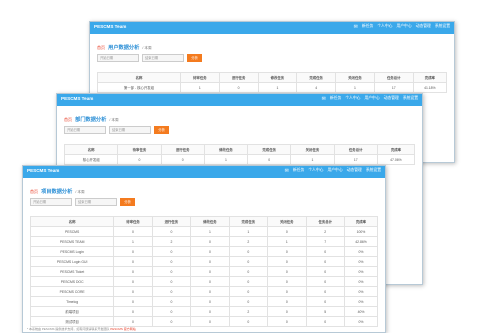  I want to click on breadcrumb: 首页 部门数据分析 / 本周, so click(91, 119).